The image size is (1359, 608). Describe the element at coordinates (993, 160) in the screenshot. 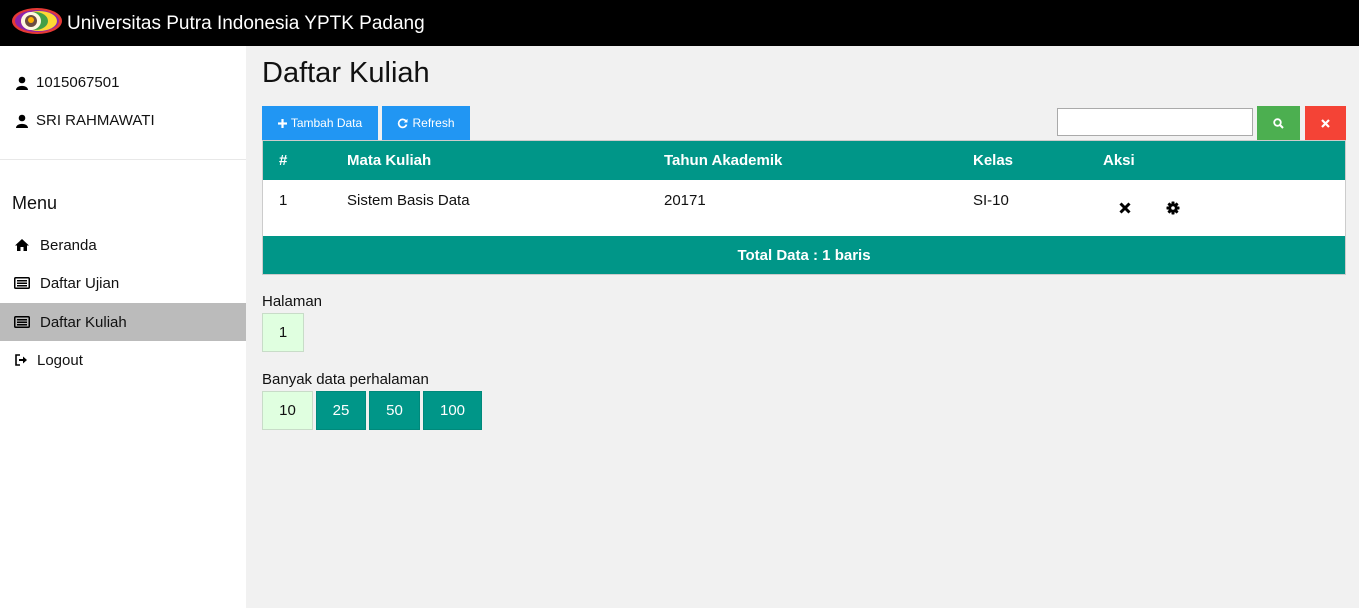

I see `header-kelas: Kelas` at that location.